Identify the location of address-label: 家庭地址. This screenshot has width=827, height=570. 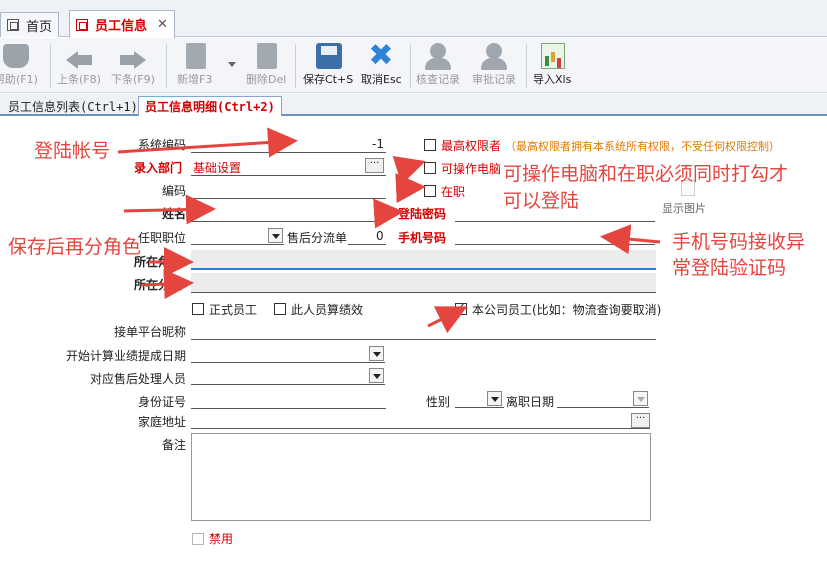
(162, 422).